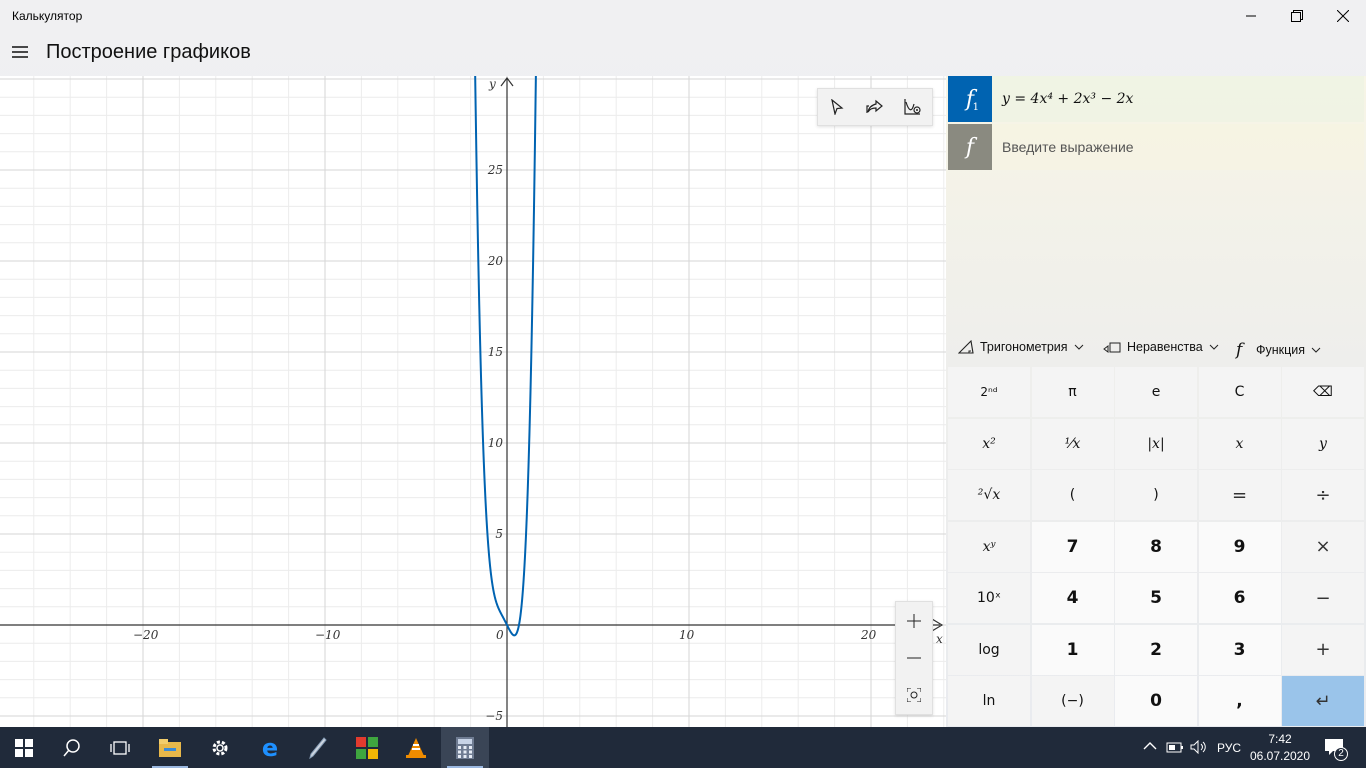  I want to click on x-tick-label: 0, so click(500, 635).